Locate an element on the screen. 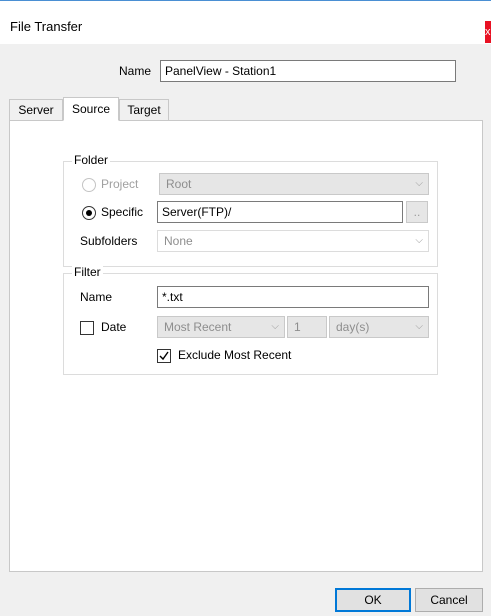  ok-button: OK is located at coordinates (373, 600).